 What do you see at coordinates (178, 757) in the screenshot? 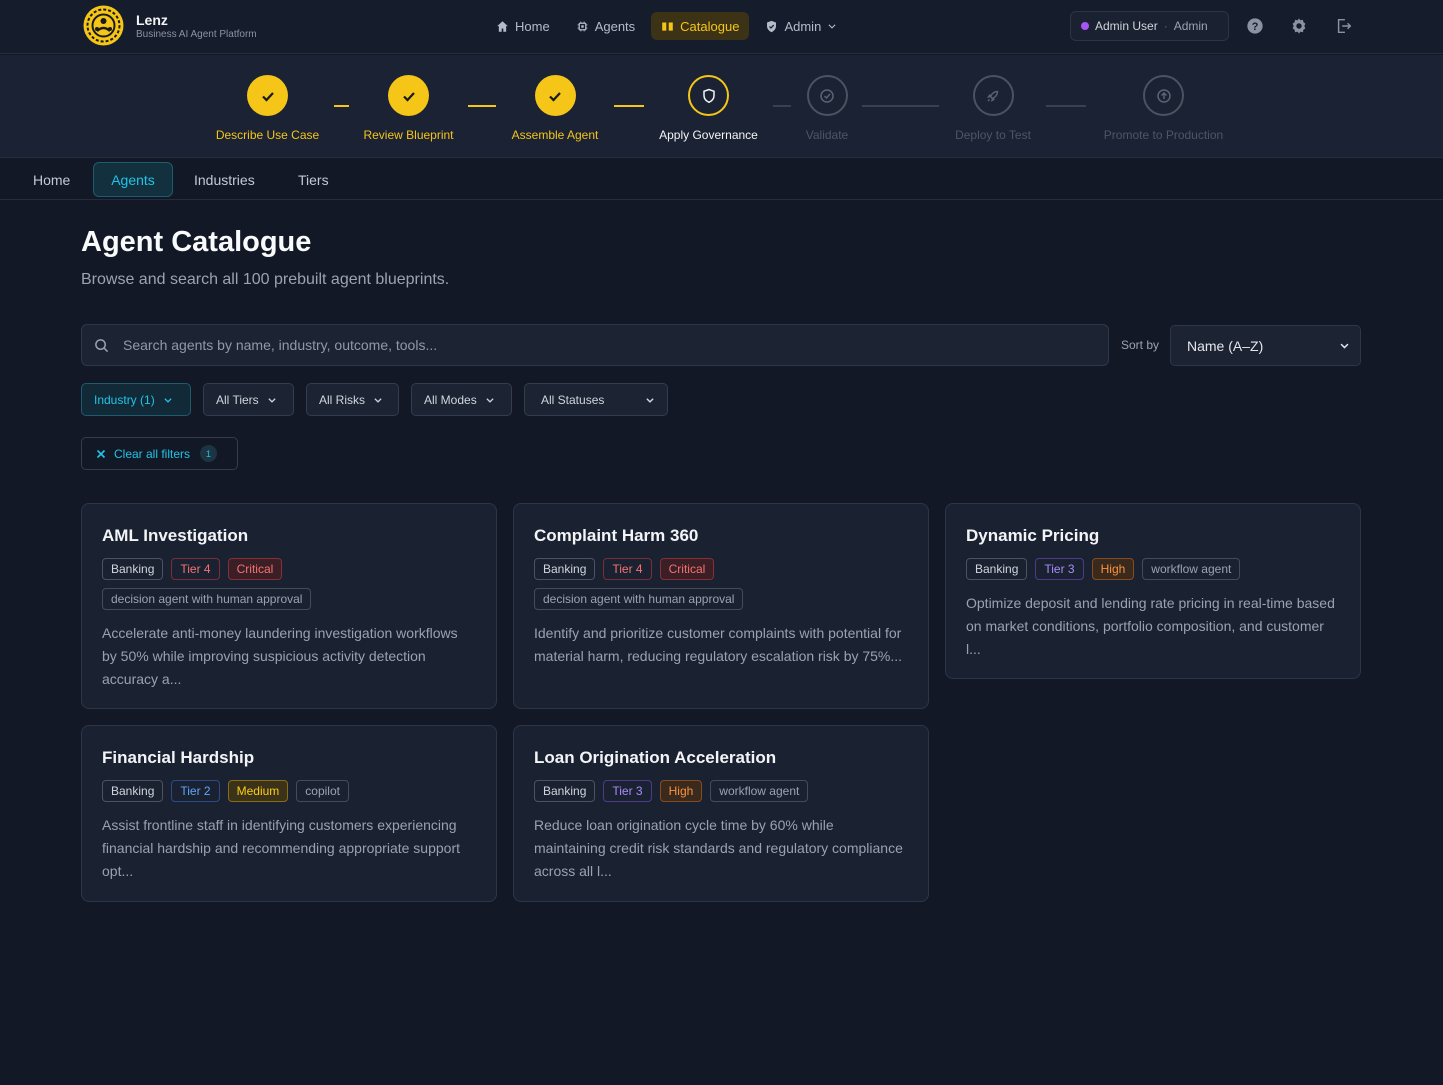
I see `agent-card-title: Financial Hardship` at bounding box center [178, 757].